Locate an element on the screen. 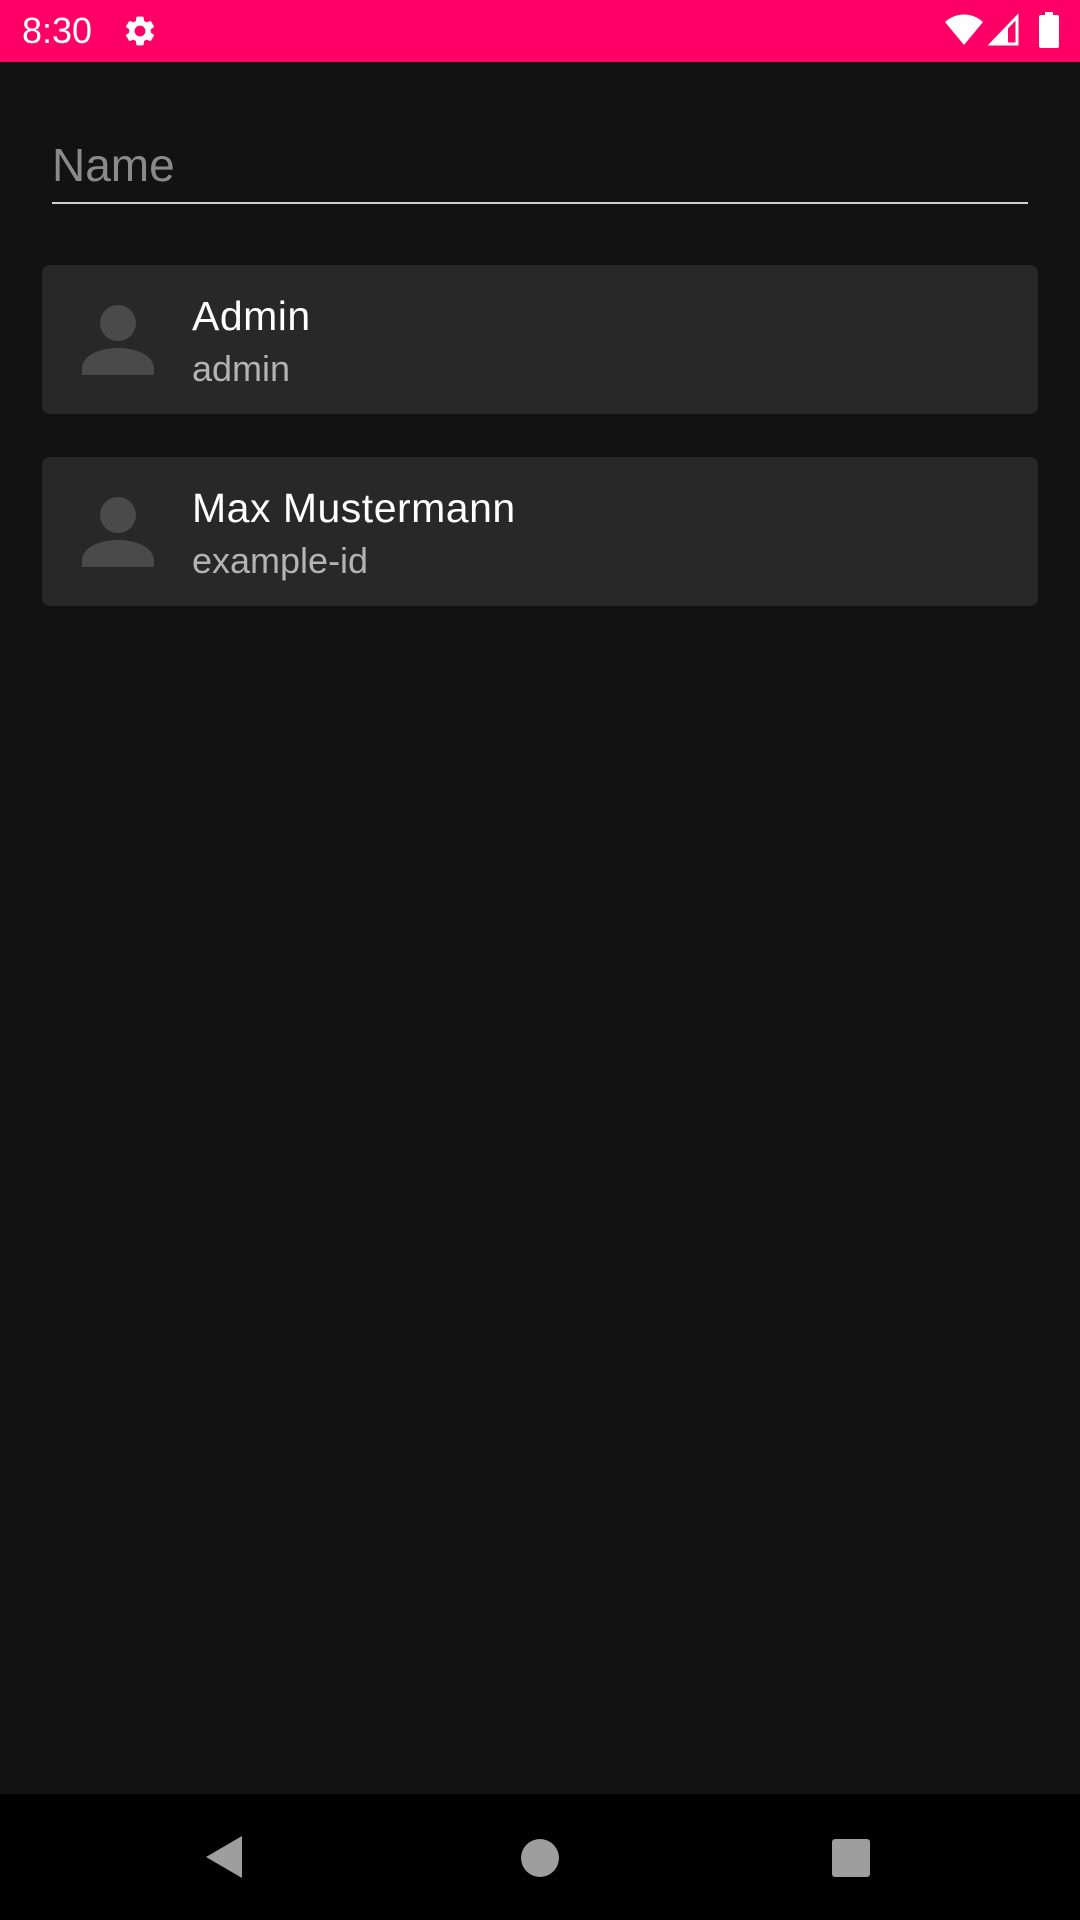  user-id: example-id is located at coordinates (280, 560).